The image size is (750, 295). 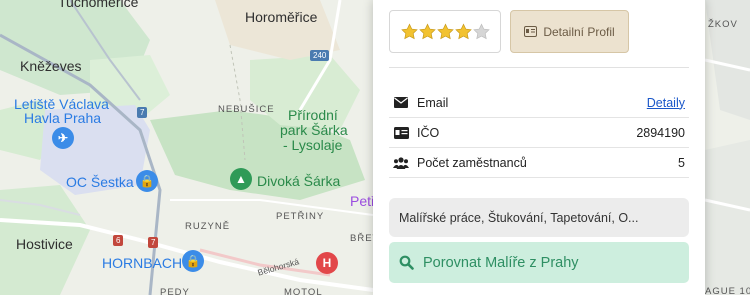 I want to click on map-label-ague: AGUE 10, so click(x=727, y=290).